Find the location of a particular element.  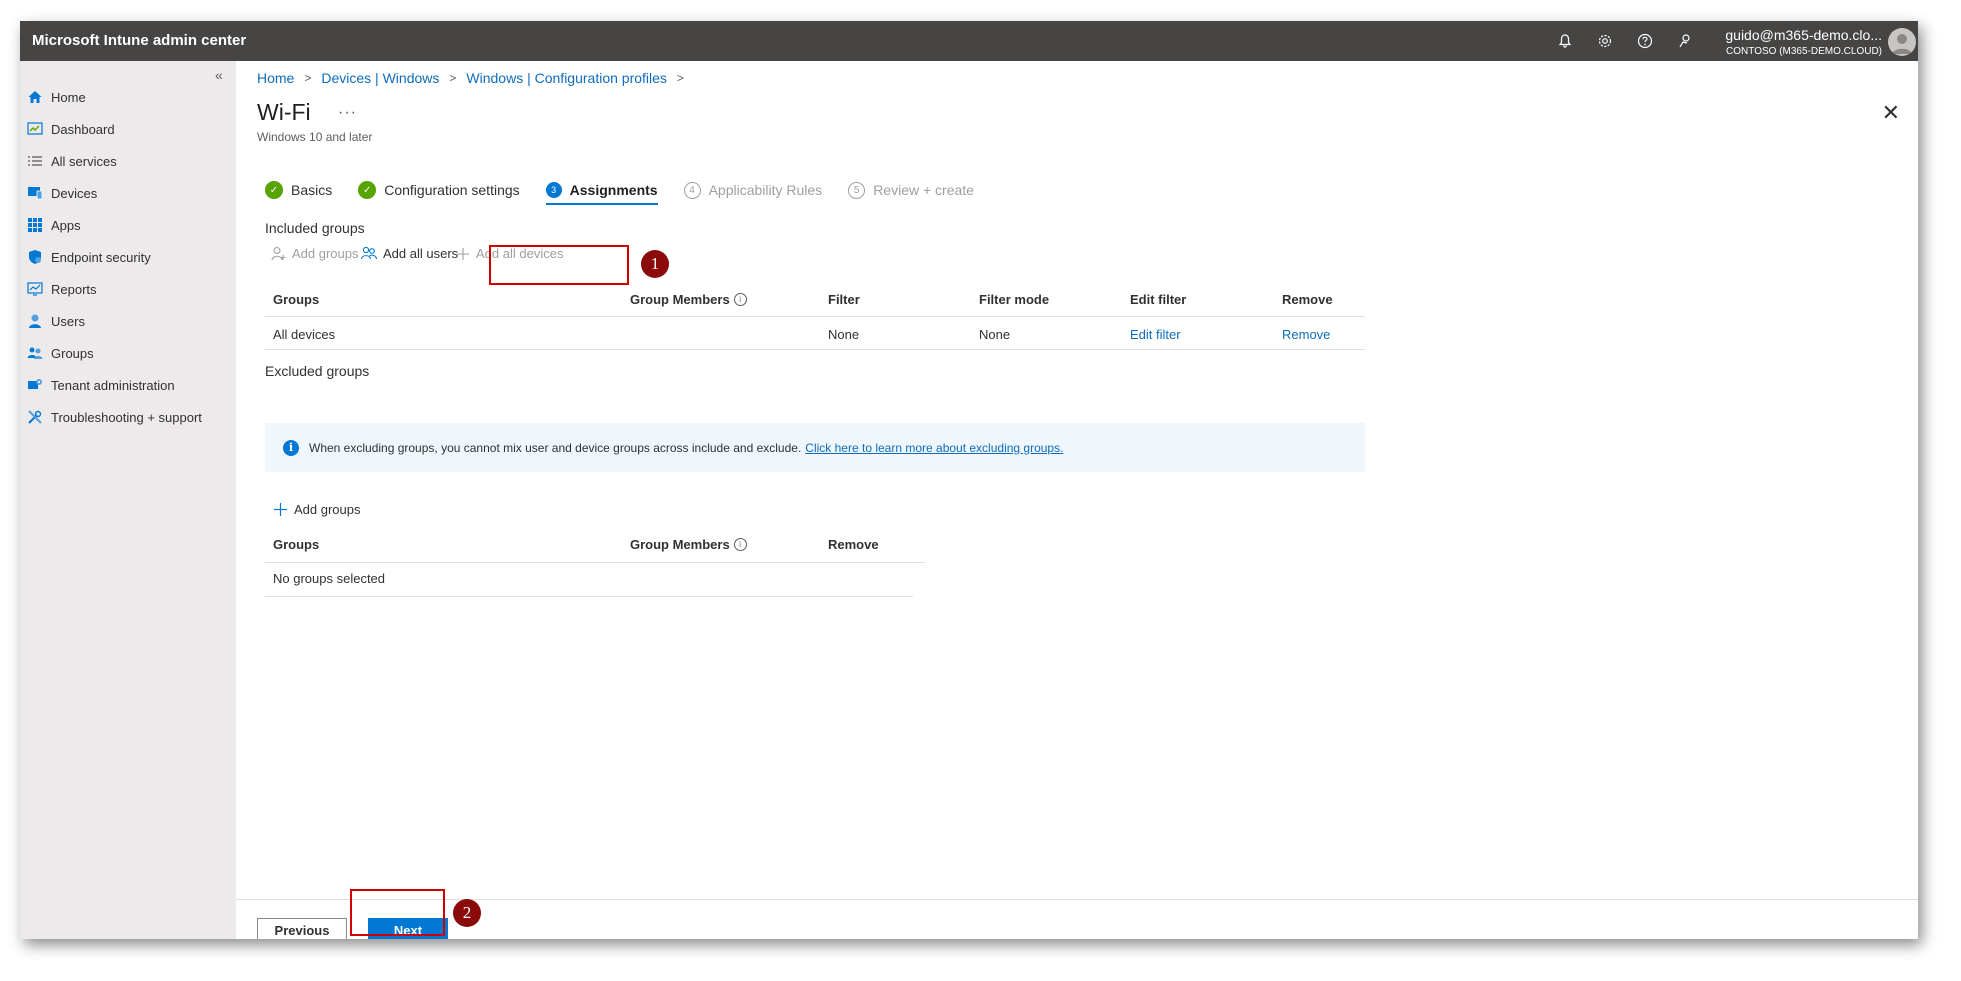

highlight-next-button is located at coordinates (397, 912).